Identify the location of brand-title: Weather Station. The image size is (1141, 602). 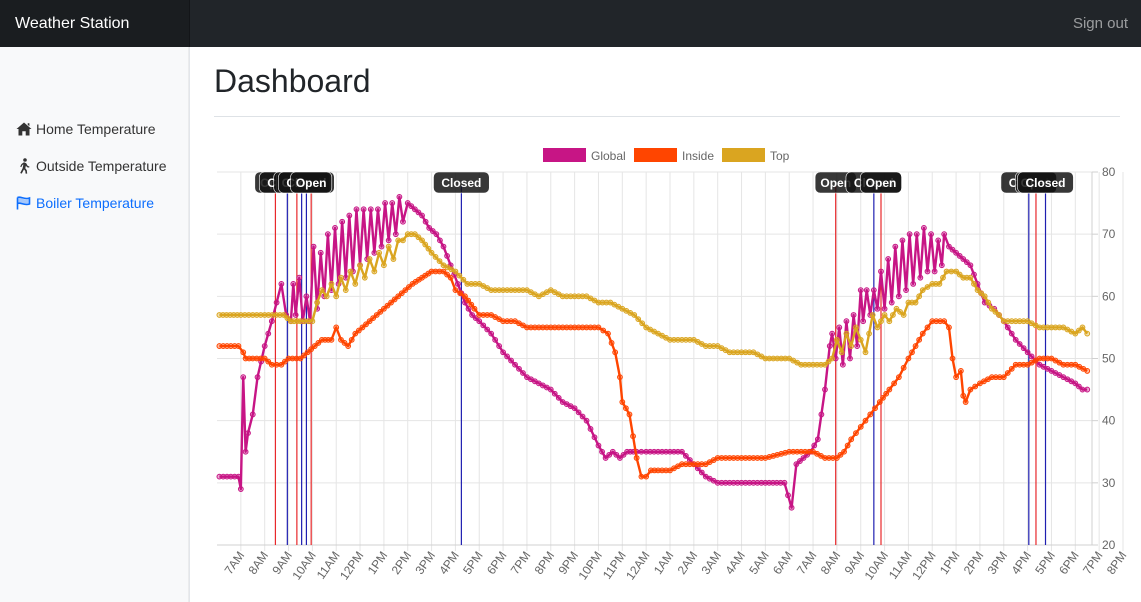
(95, 23).